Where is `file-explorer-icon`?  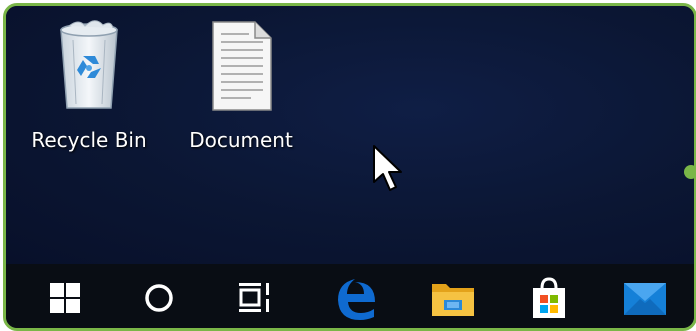 file-explorer-icon is located at coordinates (453, 300).